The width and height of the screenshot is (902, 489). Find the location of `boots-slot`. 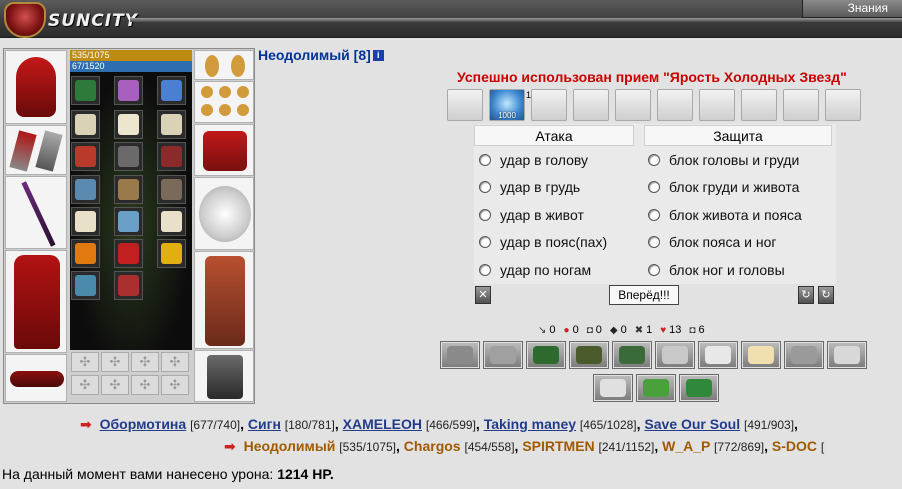

boots-slot is located at coordinates (224, 376).